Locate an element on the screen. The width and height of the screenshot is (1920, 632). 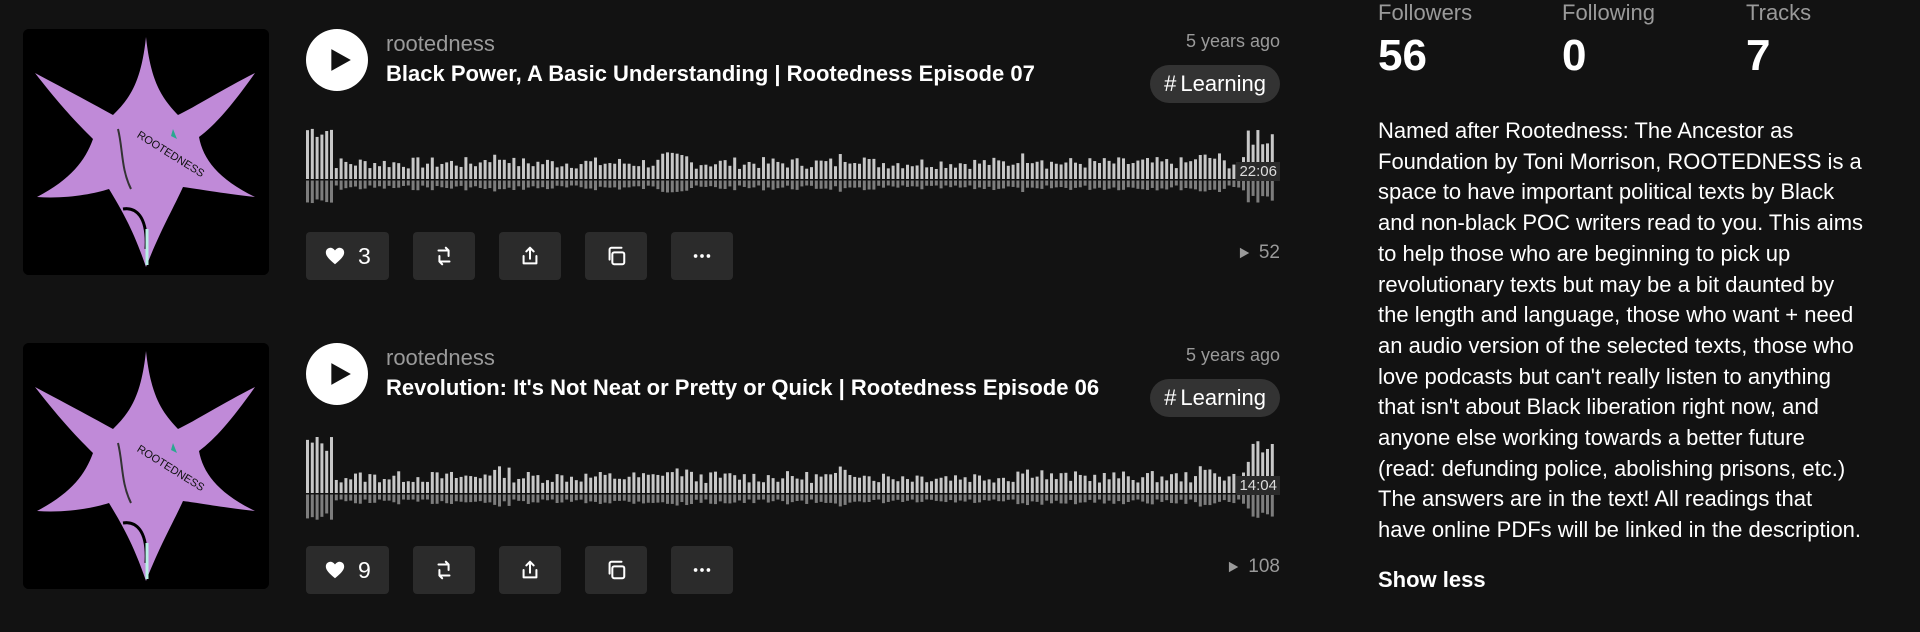
like-button: 9 is located at coordinates (347, 570).